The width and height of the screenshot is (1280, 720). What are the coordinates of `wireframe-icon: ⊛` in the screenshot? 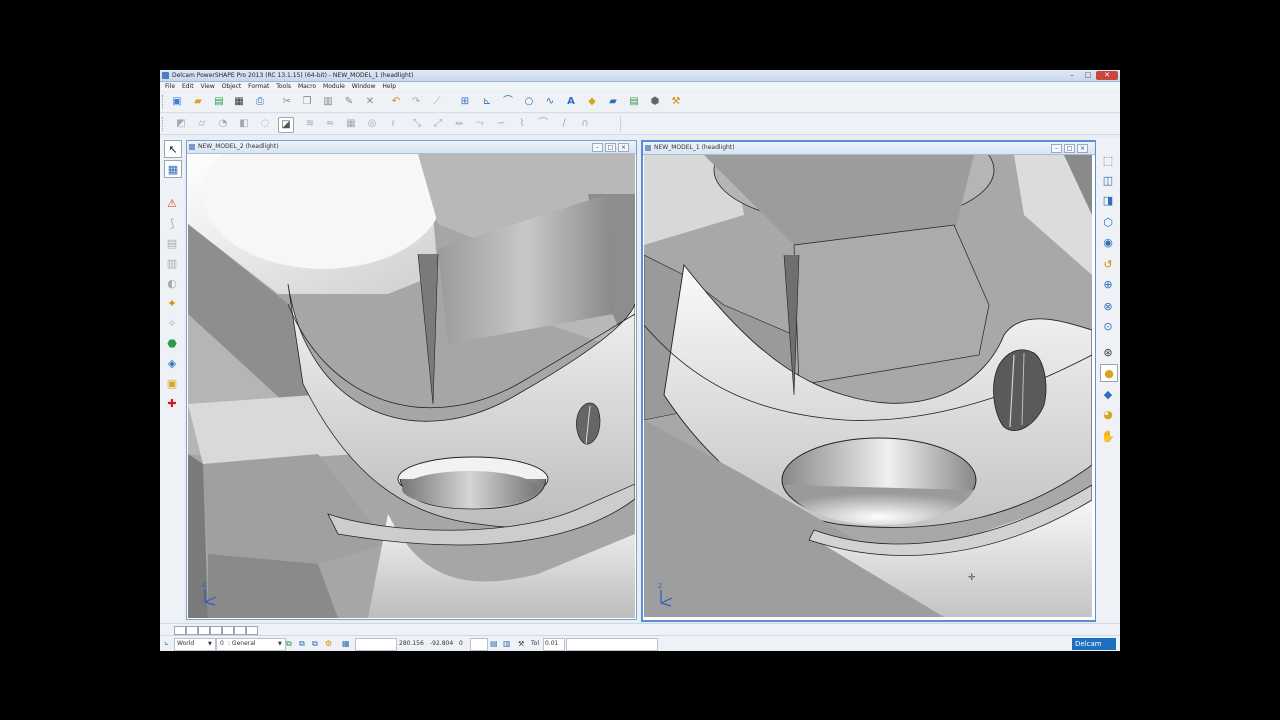 It's located at (1108, 352).